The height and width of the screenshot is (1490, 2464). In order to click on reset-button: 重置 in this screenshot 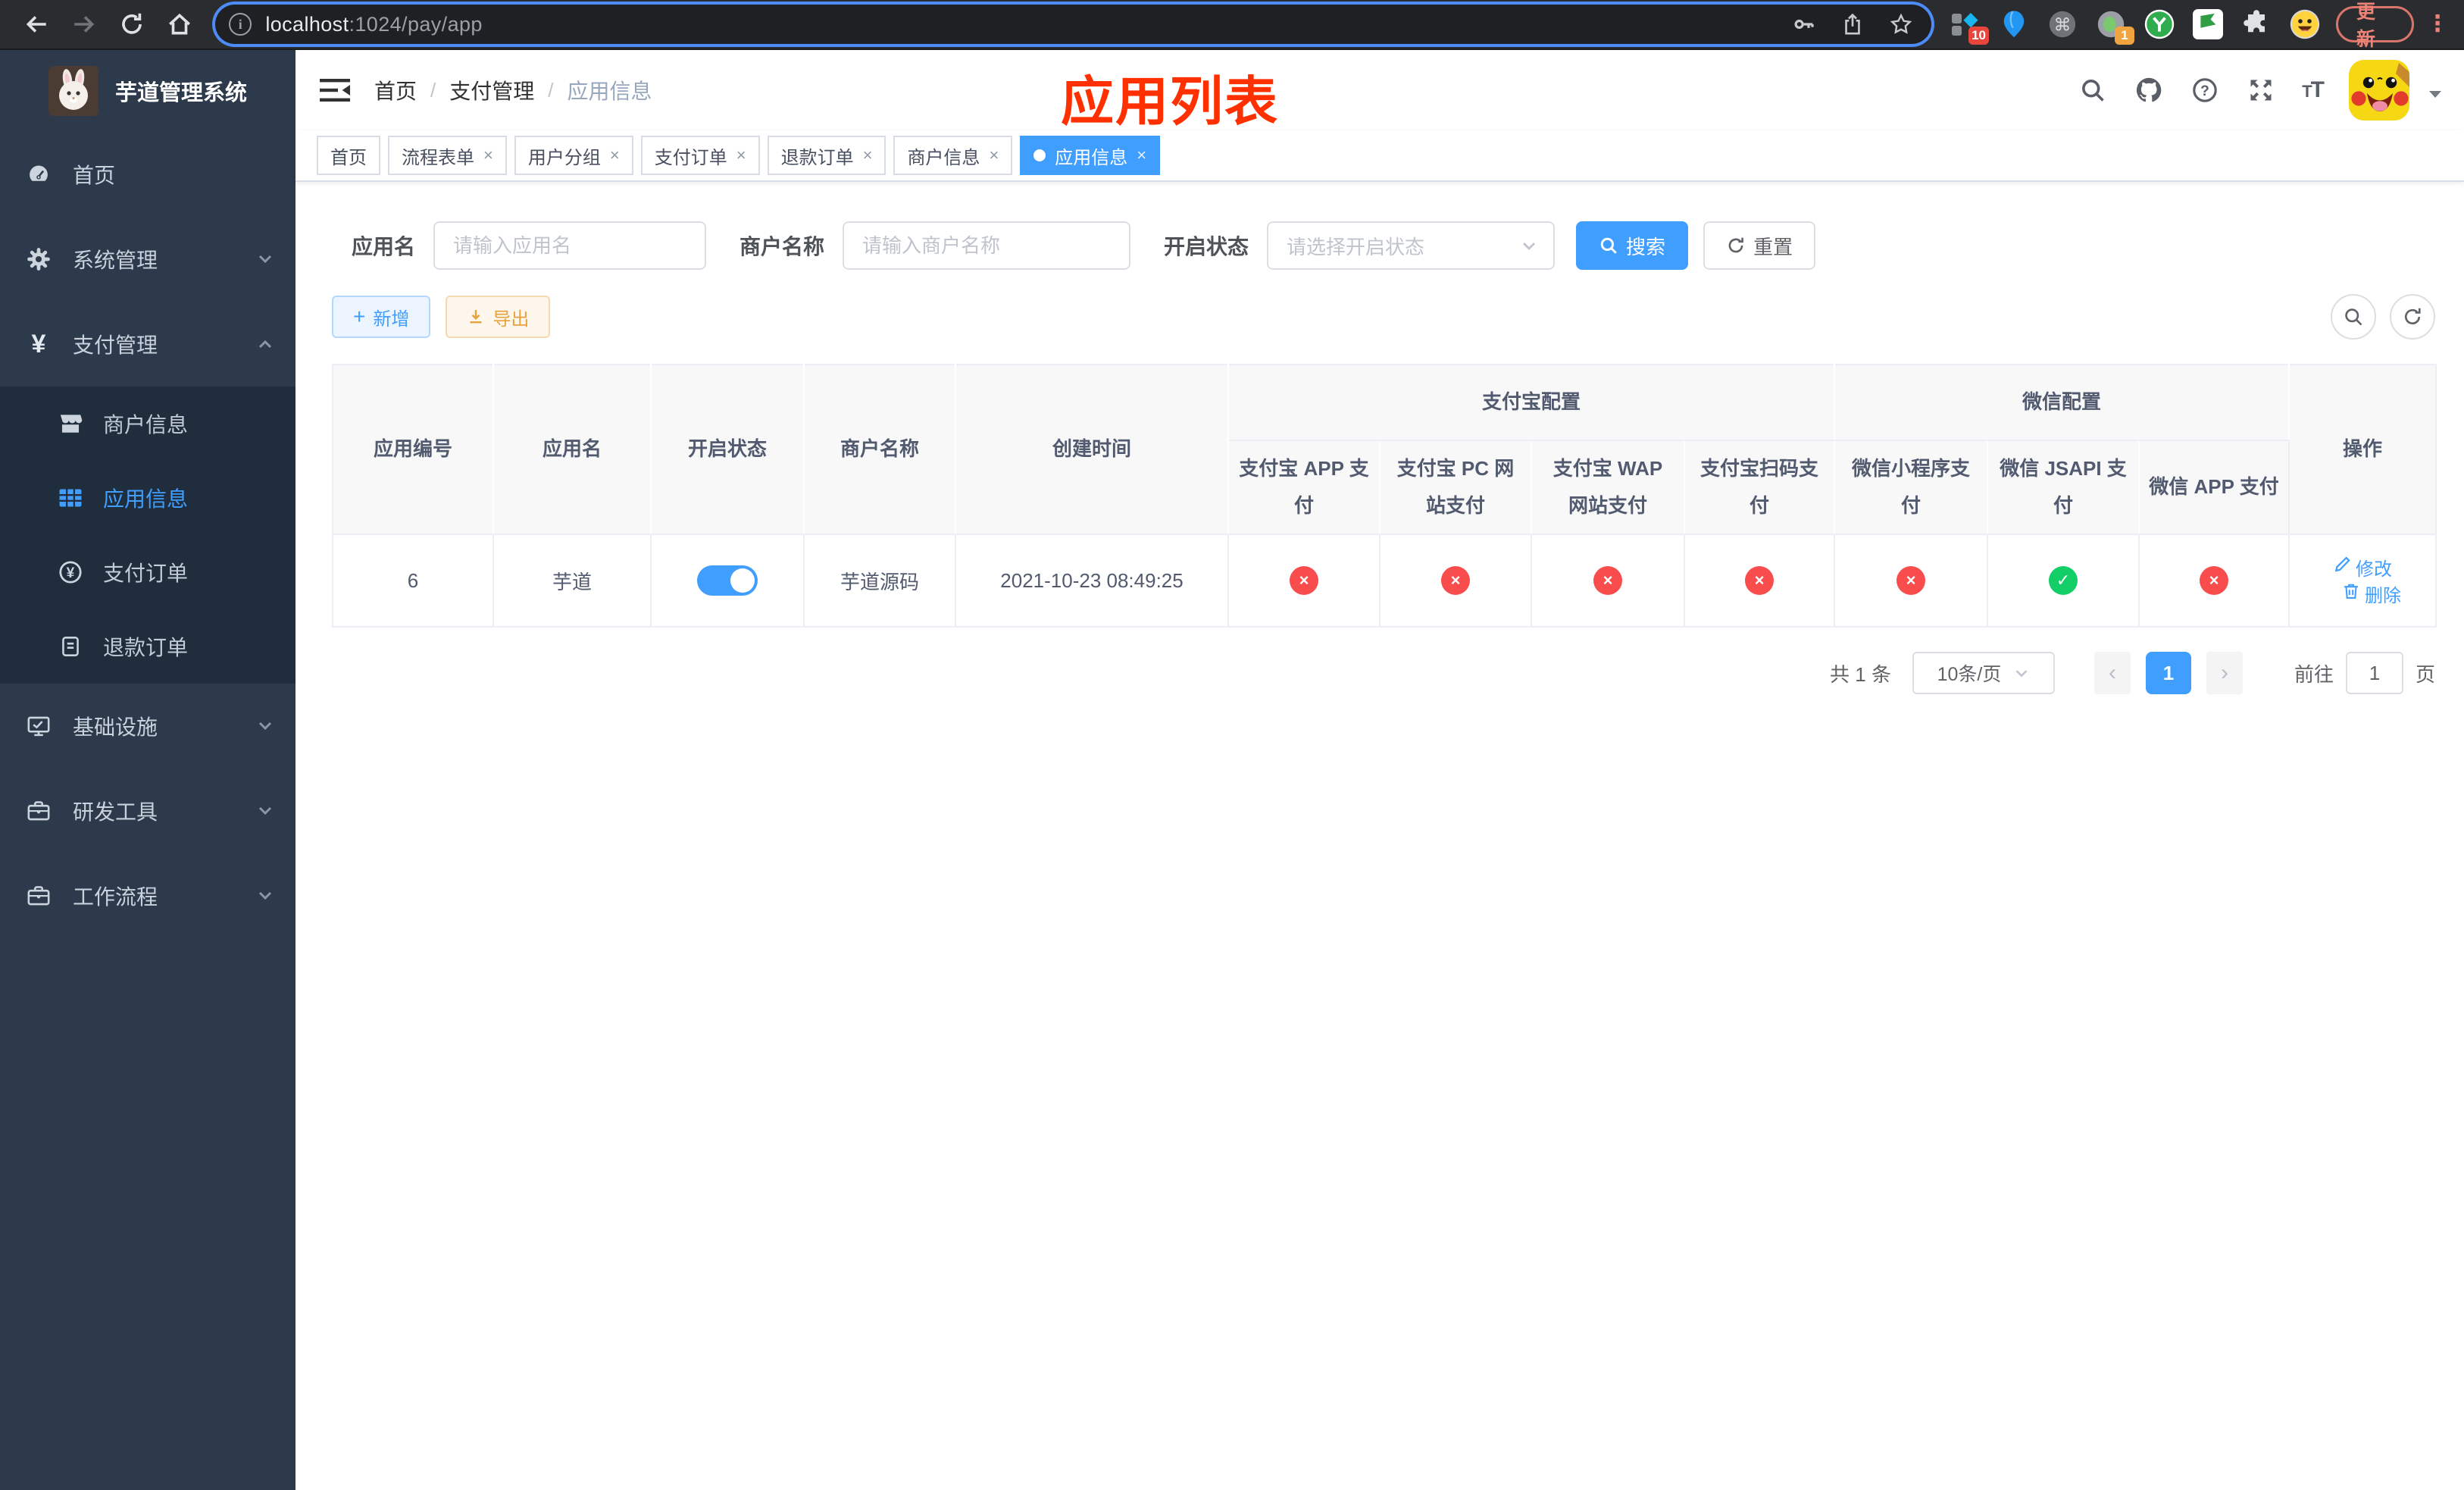, I will do `click(1759, 245)`.